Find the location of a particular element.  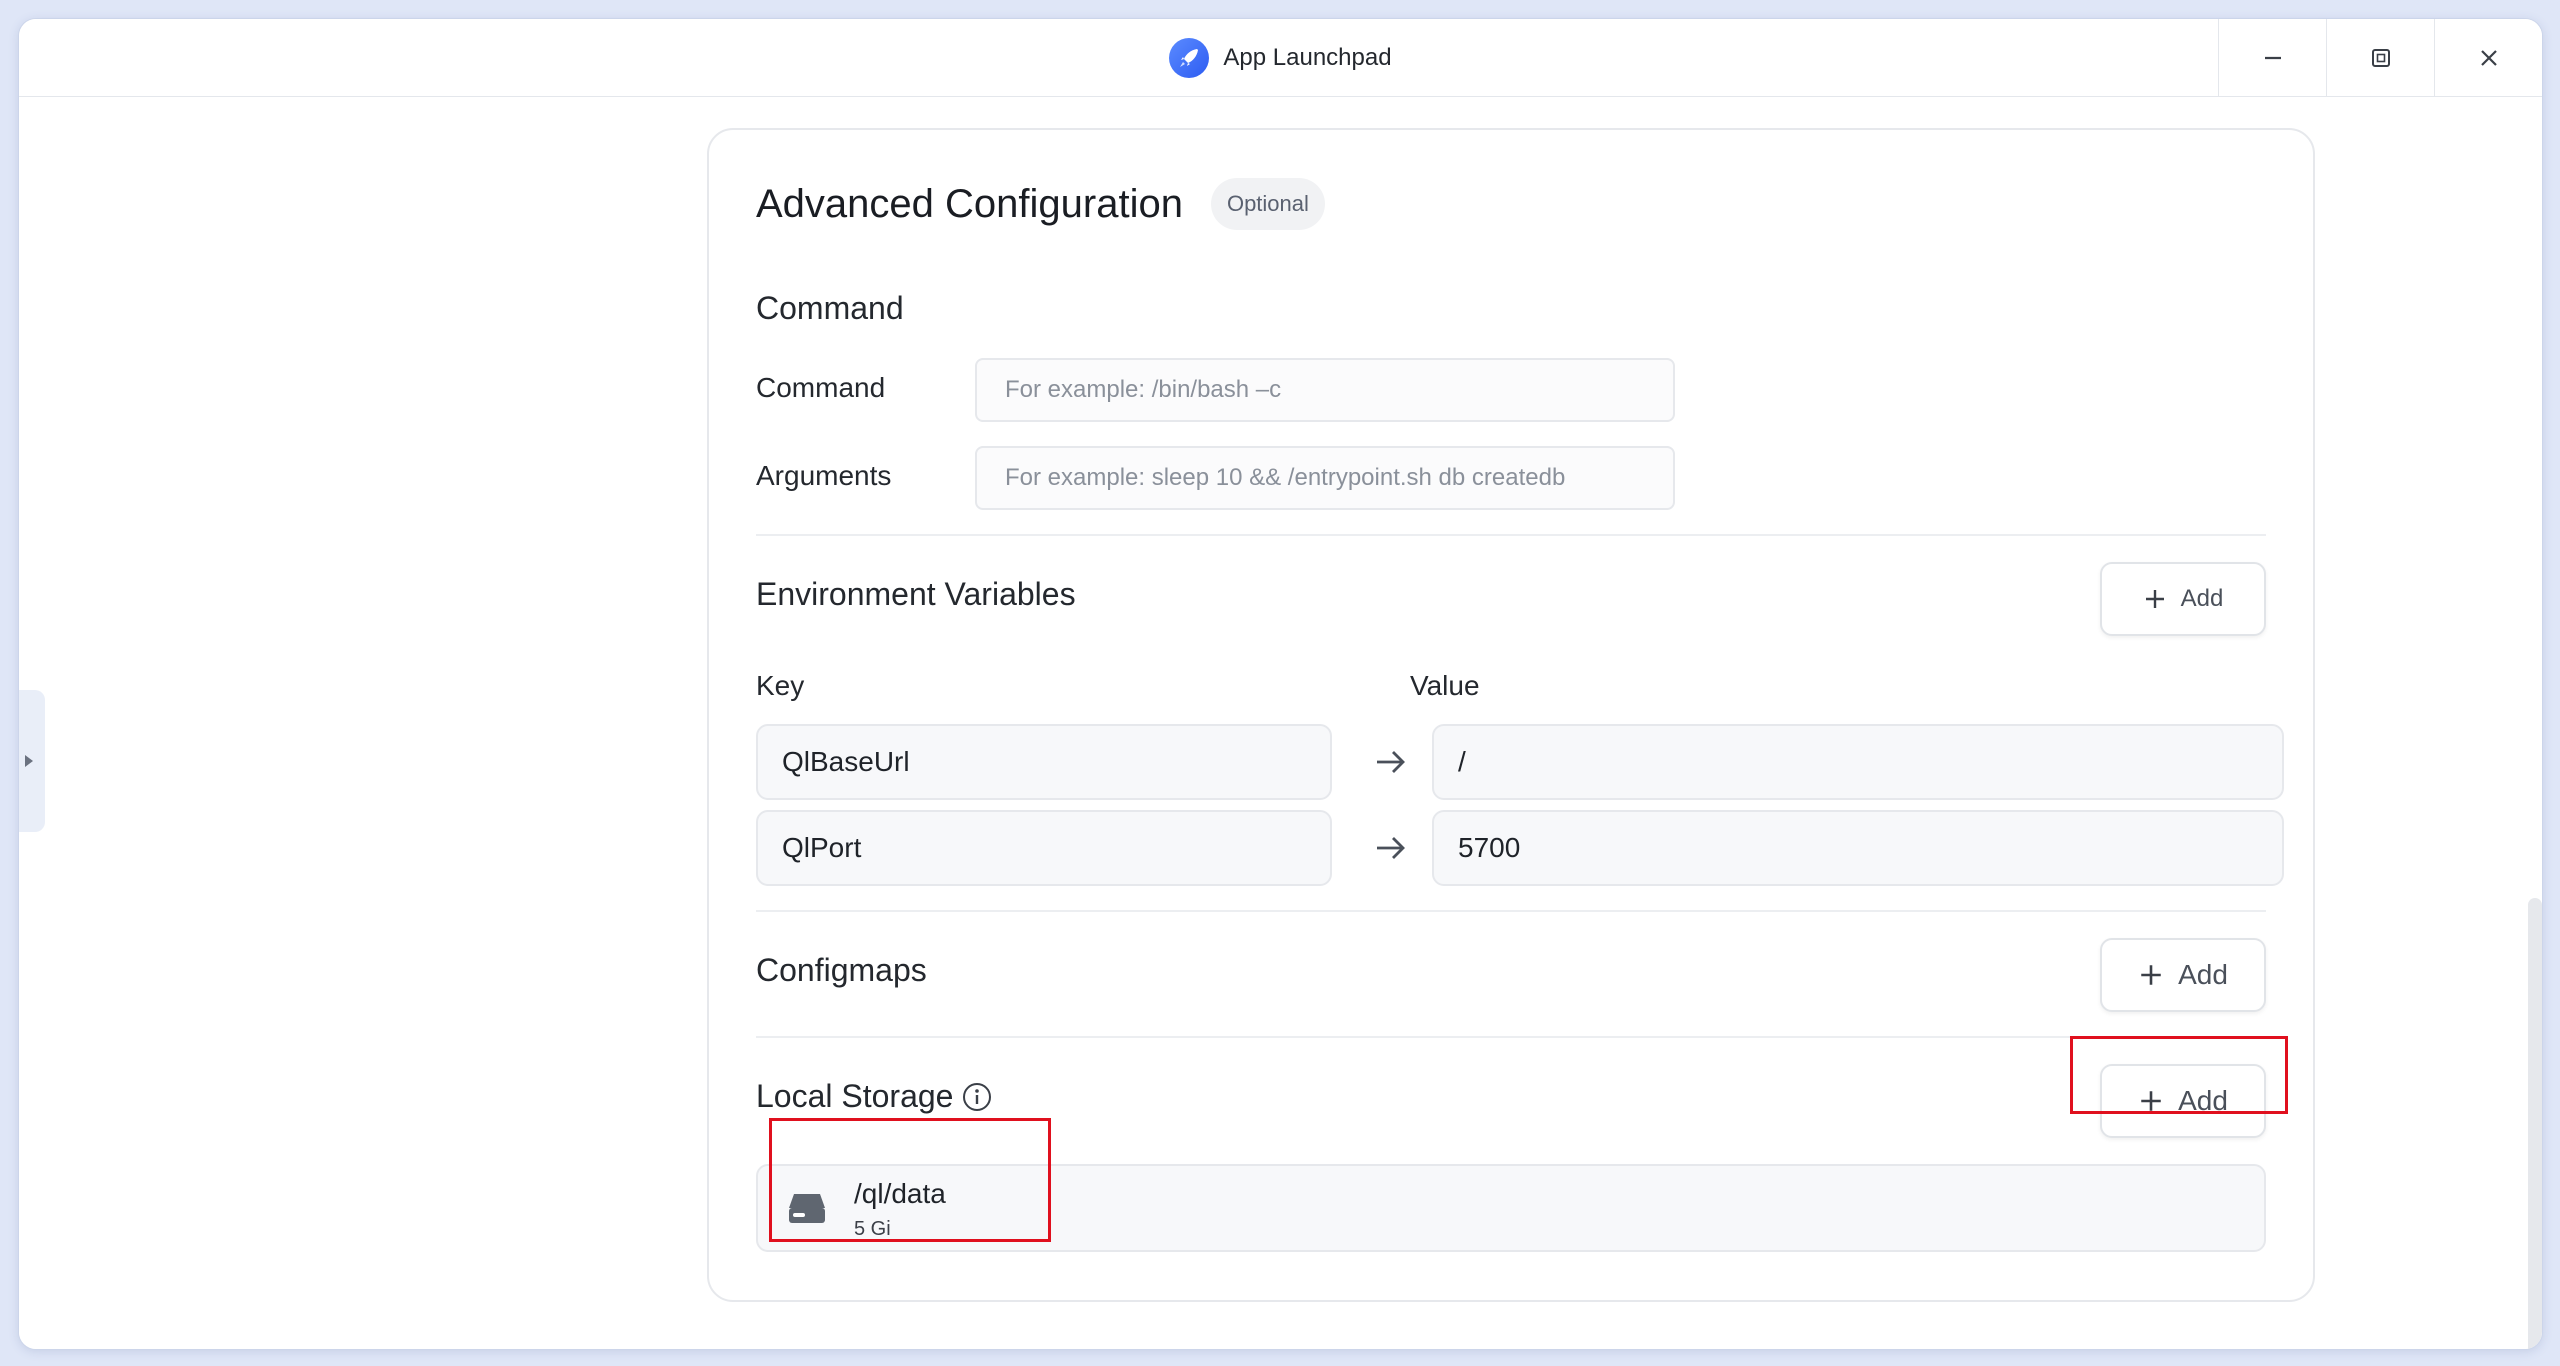

close-button is located at coordinates (2488, 58).